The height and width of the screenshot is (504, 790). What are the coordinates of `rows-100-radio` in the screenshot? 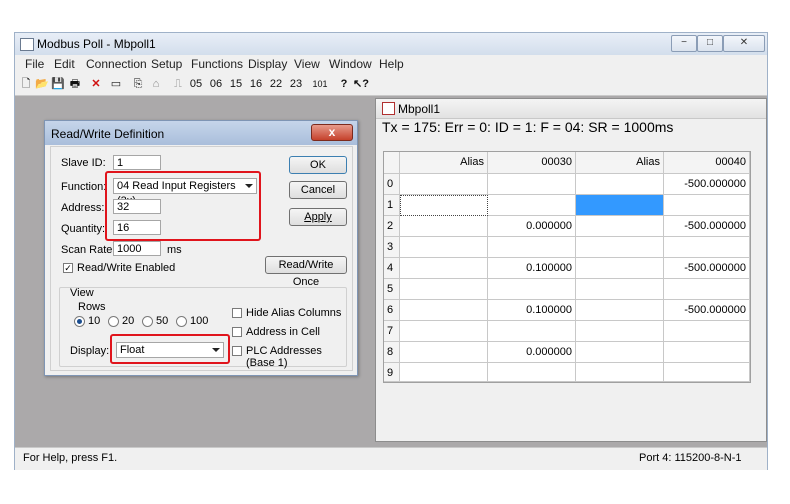 It's located at (181, 321).